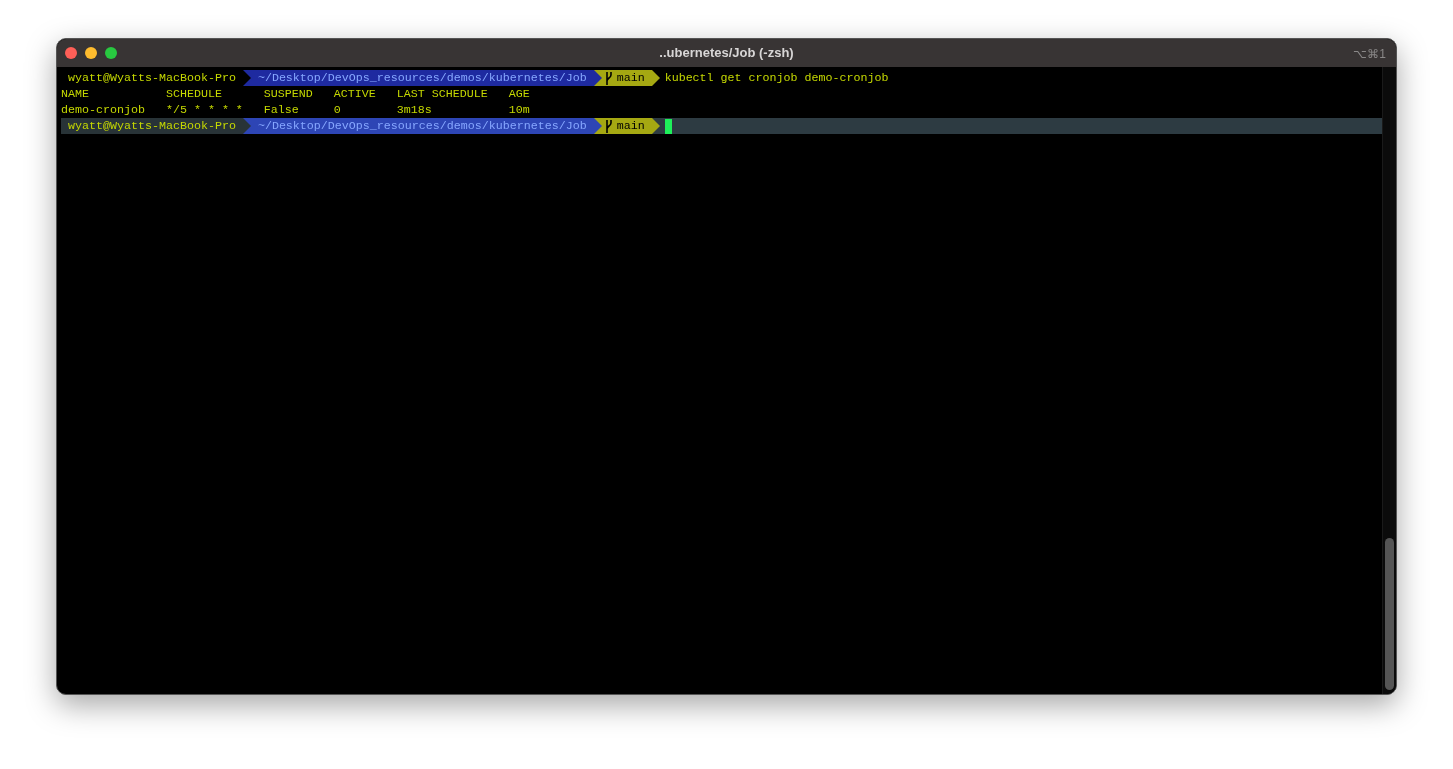 The width and height of the screenshot is (1453, 769). Describe the element at coordinates (75, 94) in the screenshot. I see `column-header: NAME` at that location.